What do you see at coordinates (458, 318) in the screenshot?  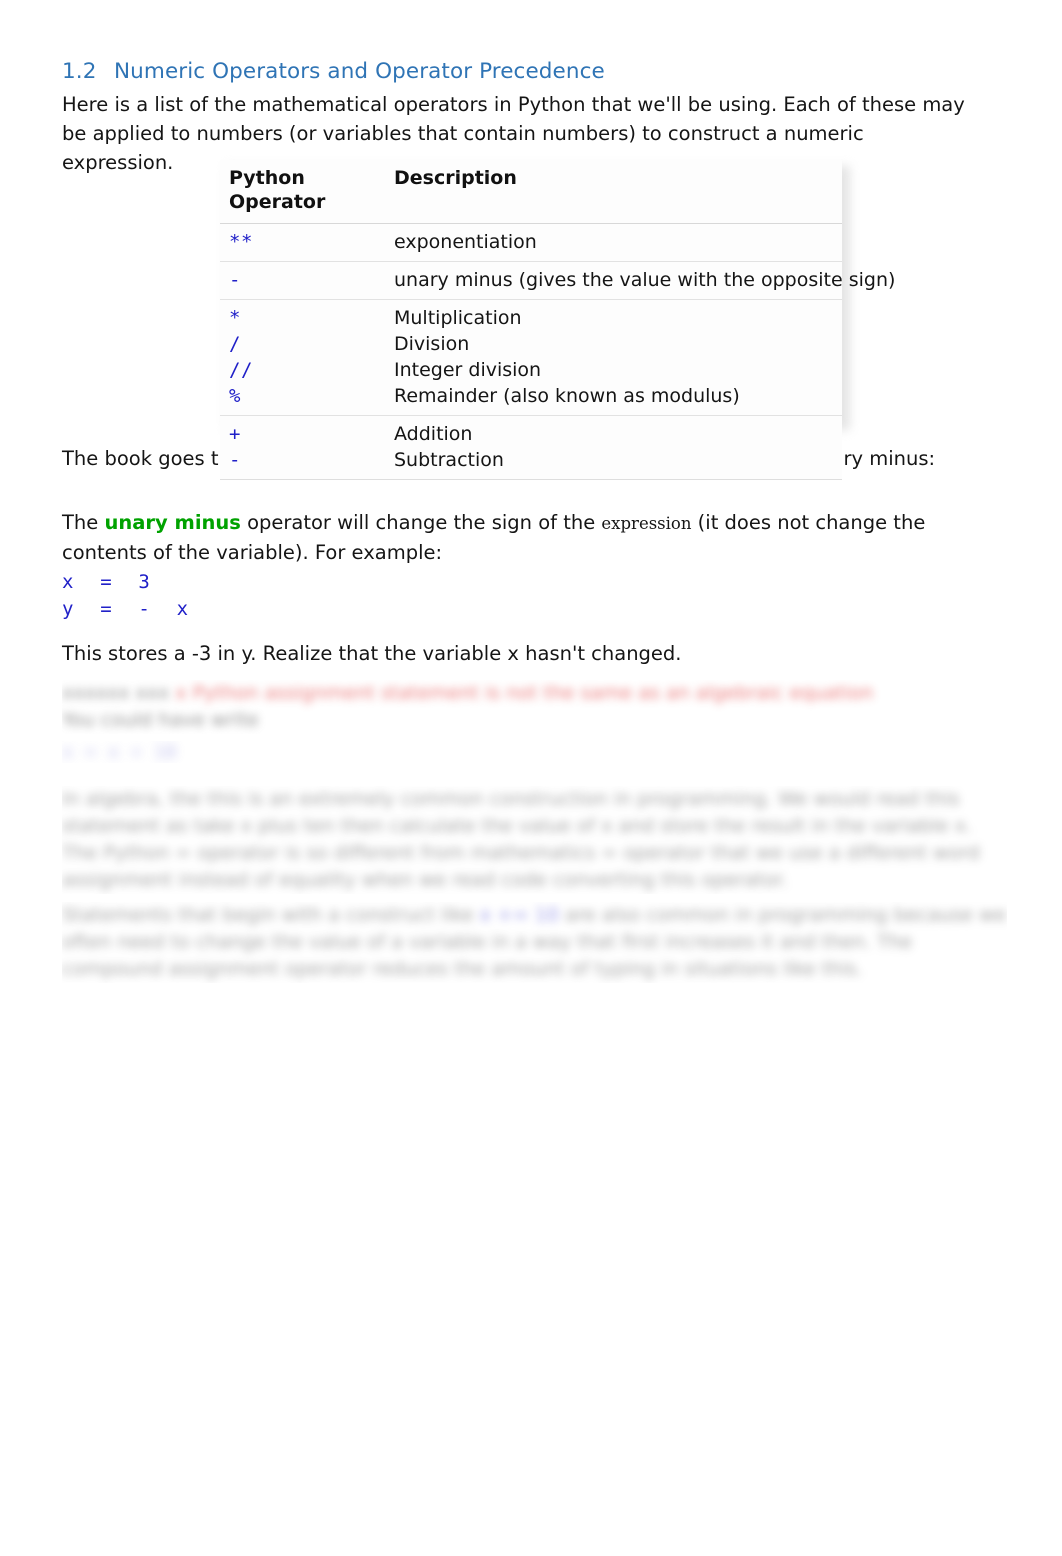 I see `operator-description: Multiplication` at bounding box center [458, 318].